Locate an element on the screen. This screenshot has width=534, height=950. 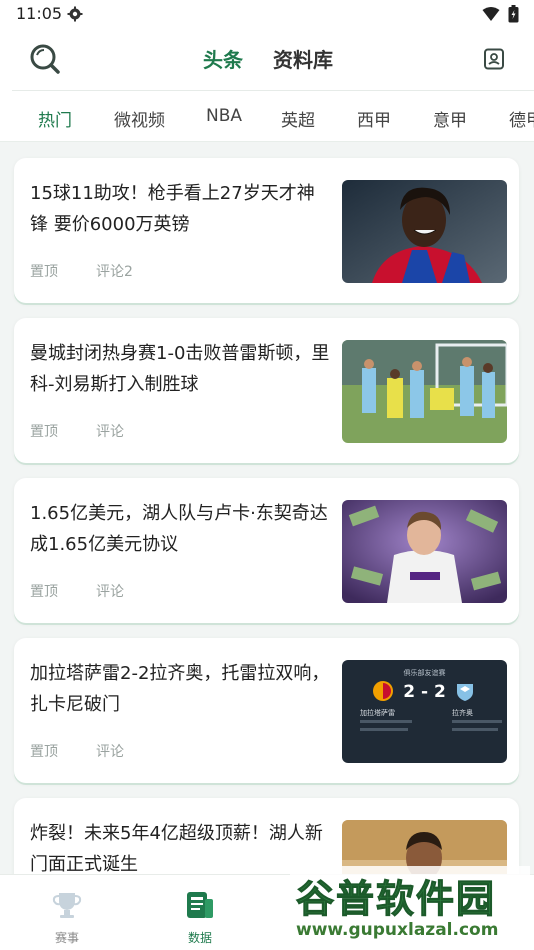
watermark-brand: 谷普软件园 is located at coordinates (396, 899).